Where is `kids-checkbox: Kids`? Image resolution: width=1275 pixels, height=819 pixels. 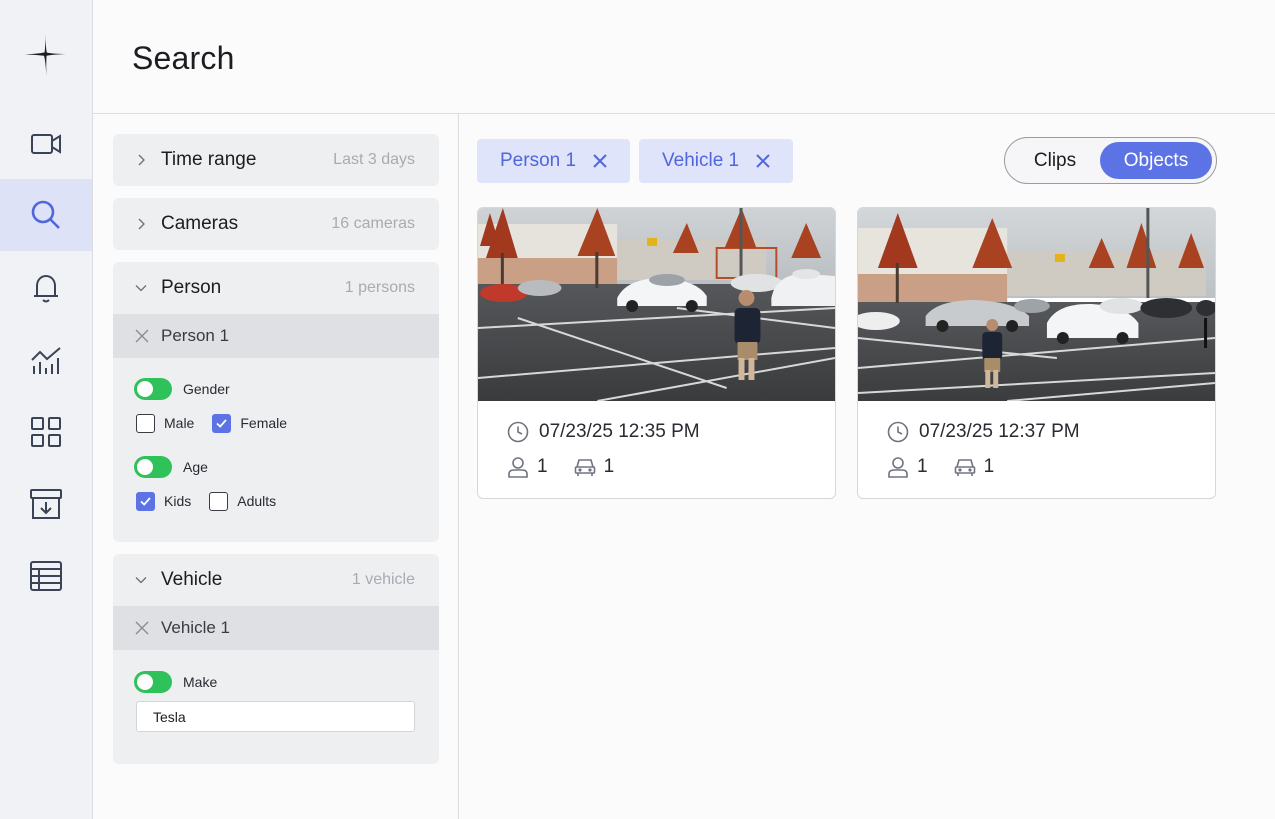 kids-checkbox: Kids is located at coordinates (164, 501).